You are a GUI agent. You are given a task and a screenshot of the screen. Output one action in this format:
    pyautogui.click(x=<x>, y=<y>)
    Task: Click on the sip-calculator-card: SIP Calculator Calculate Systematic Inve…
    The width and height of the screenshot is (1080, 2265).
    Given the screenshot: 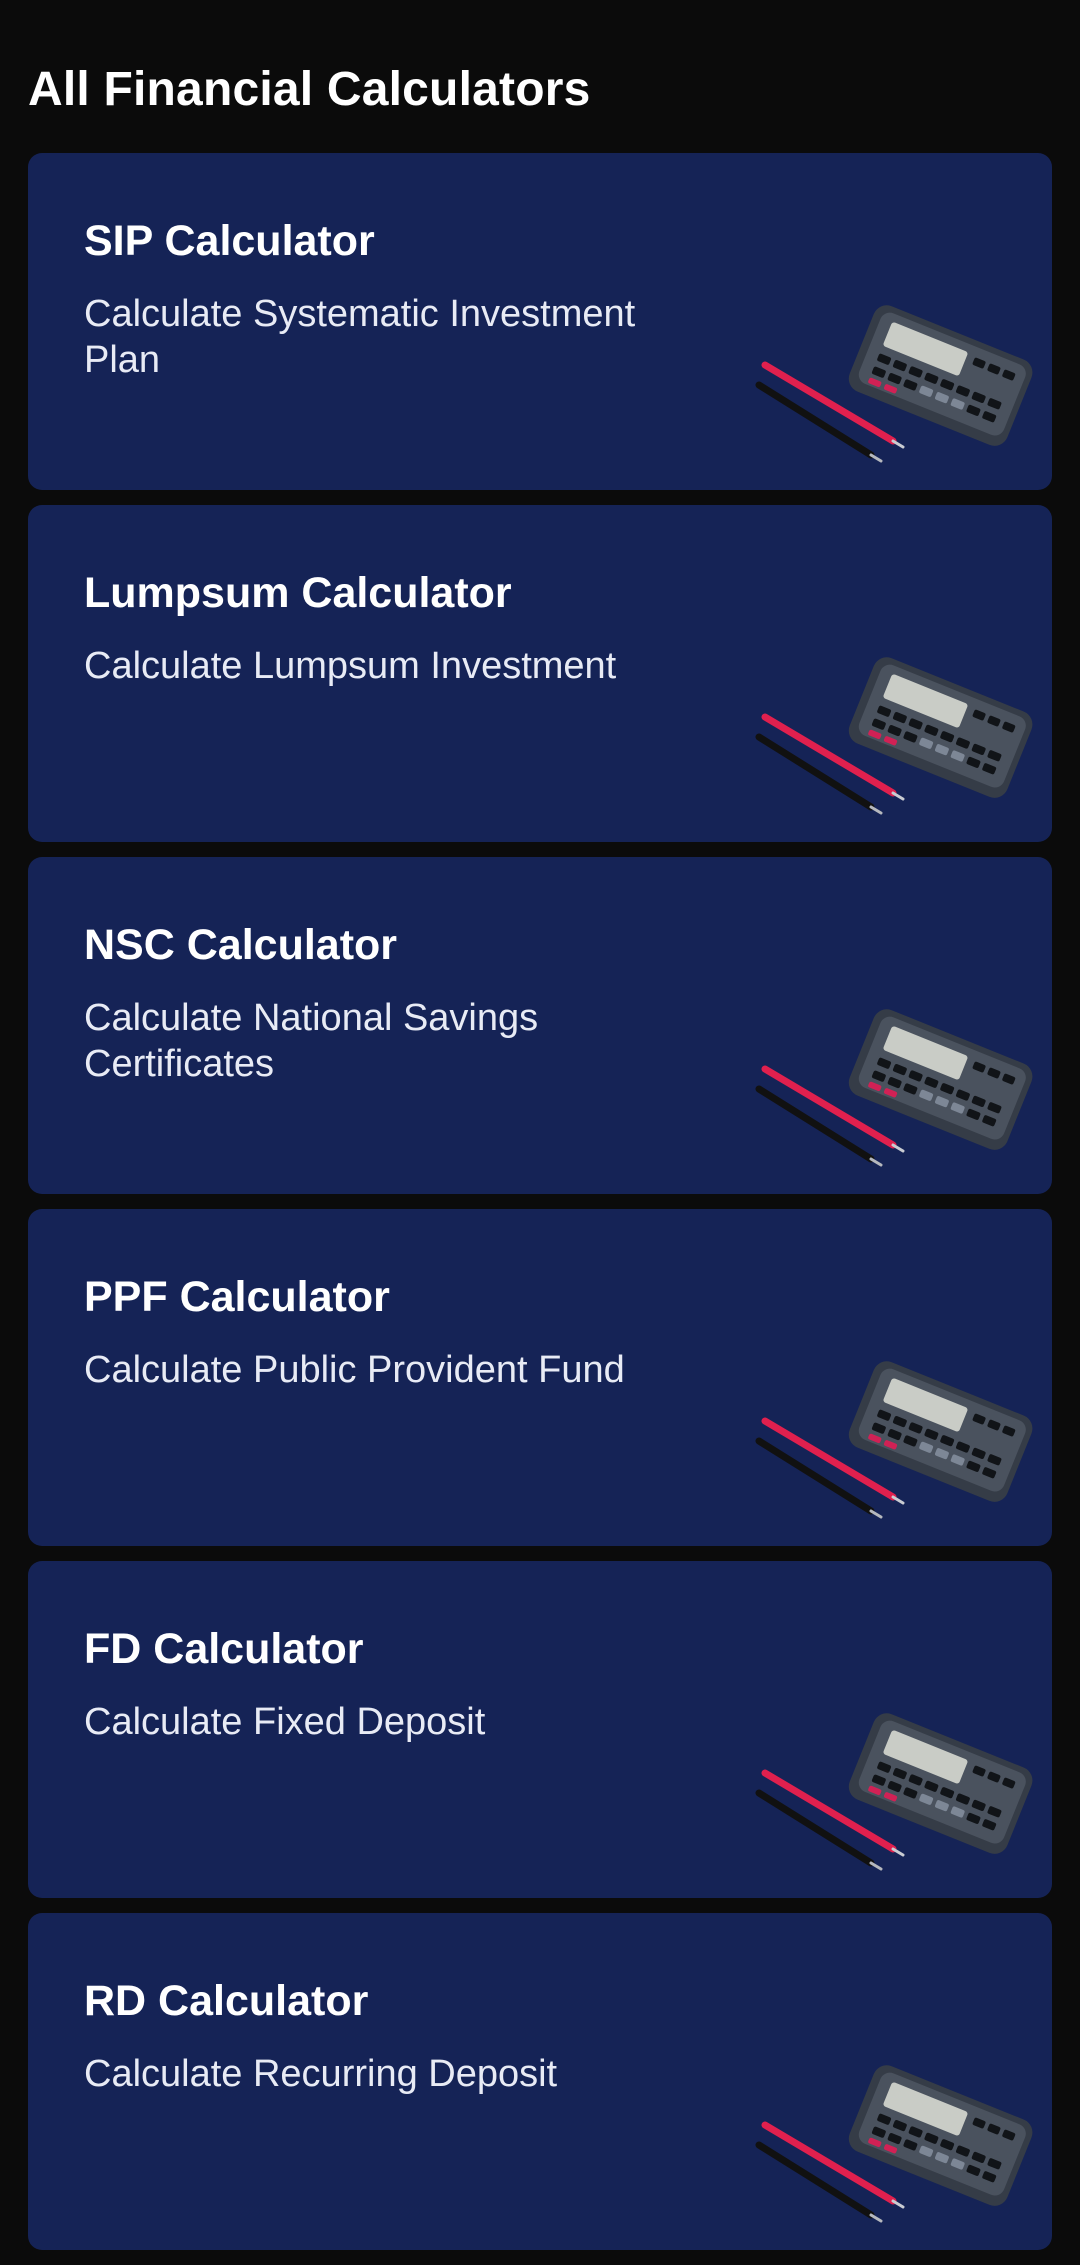 What is the action you would take?
    pyautogui.click(x=540, y=321)
    